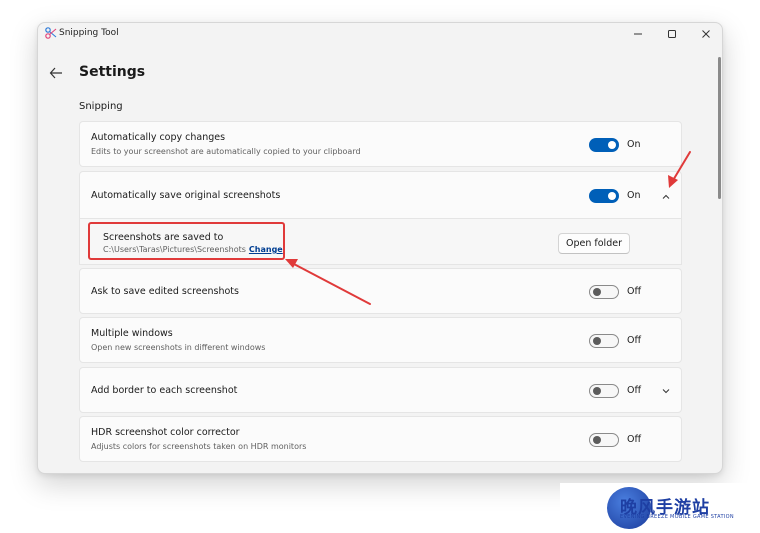  Describe the element at coordinates (380, 34) in the screenshot. I see `title-bar: Snipping Tool` at that location.